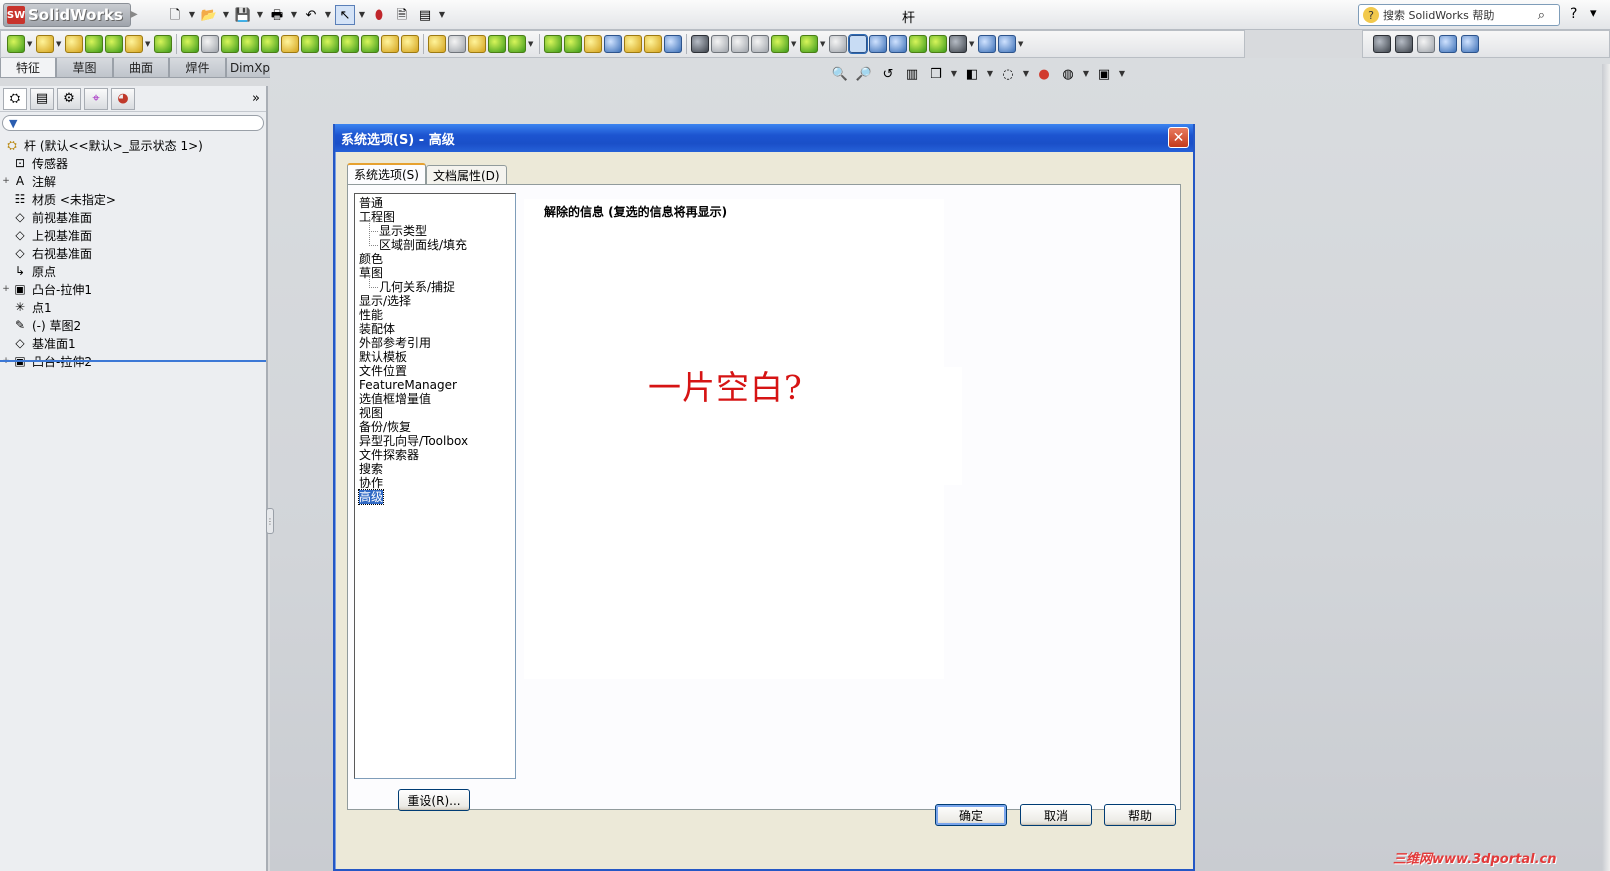 The height and width of the screenshot is (871, 1610). What do you see at coordinates (74, 44) in the screenshot?
I see `swept-boss-icon` at bounding box center [74, 44].